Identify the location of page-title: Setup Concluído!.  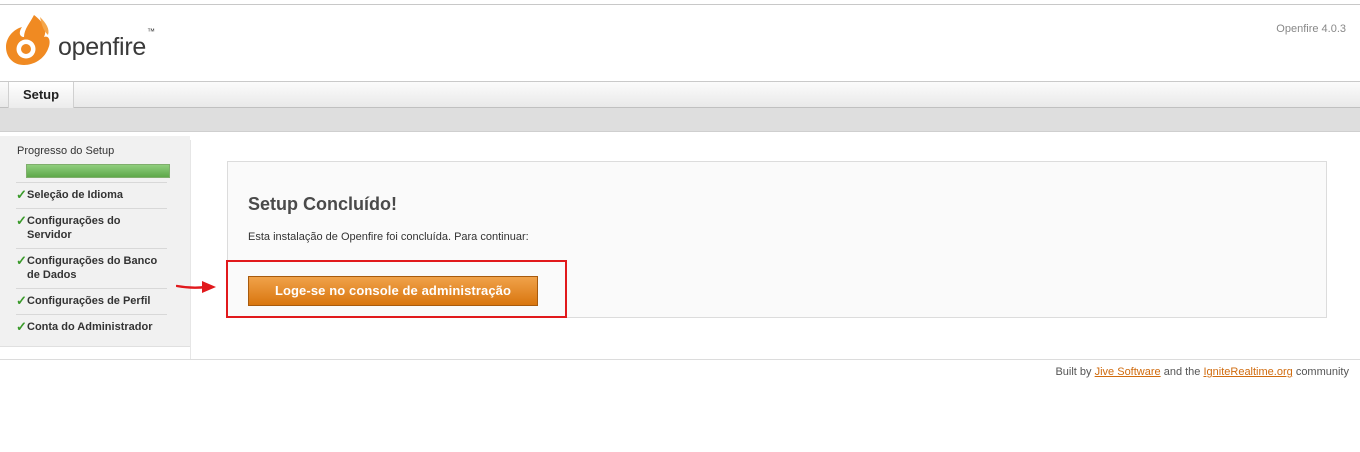
(322, 204).